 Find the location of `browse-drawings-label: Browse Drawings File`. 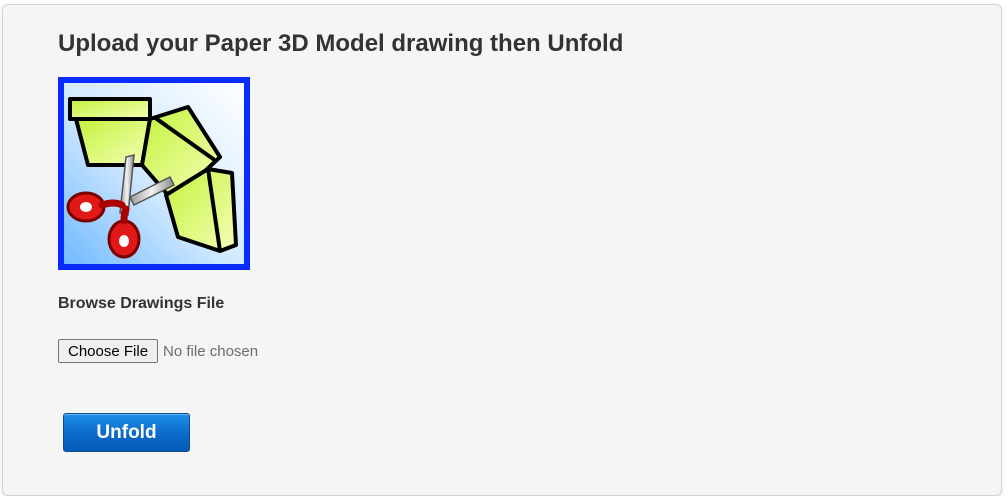

browse-drawings-label: Browse Drawings File is located at coordinates (141, 303).